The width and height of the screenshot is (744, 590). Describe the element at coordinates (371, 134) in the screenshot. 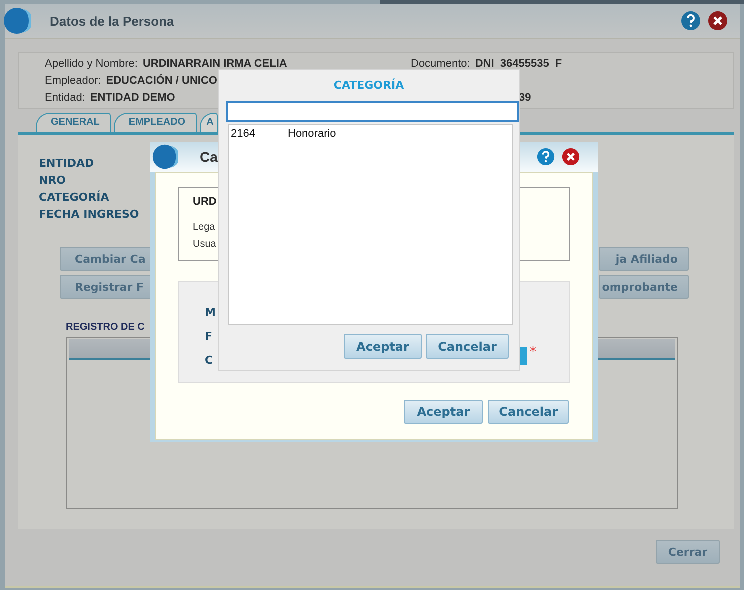

I see `list-item: 2164 Honorario` at that location.